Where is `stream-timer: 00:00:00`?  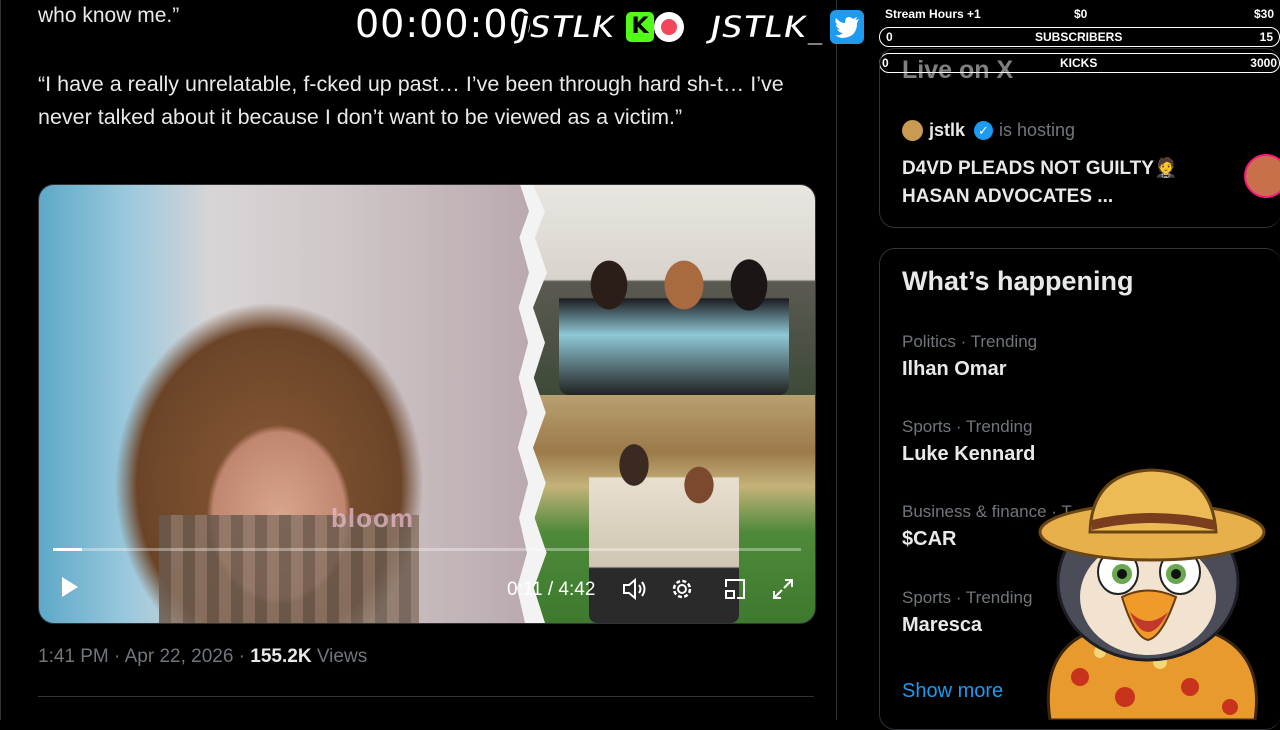 stream-timer: 00:00:00 is located at coordinates (444, 24).